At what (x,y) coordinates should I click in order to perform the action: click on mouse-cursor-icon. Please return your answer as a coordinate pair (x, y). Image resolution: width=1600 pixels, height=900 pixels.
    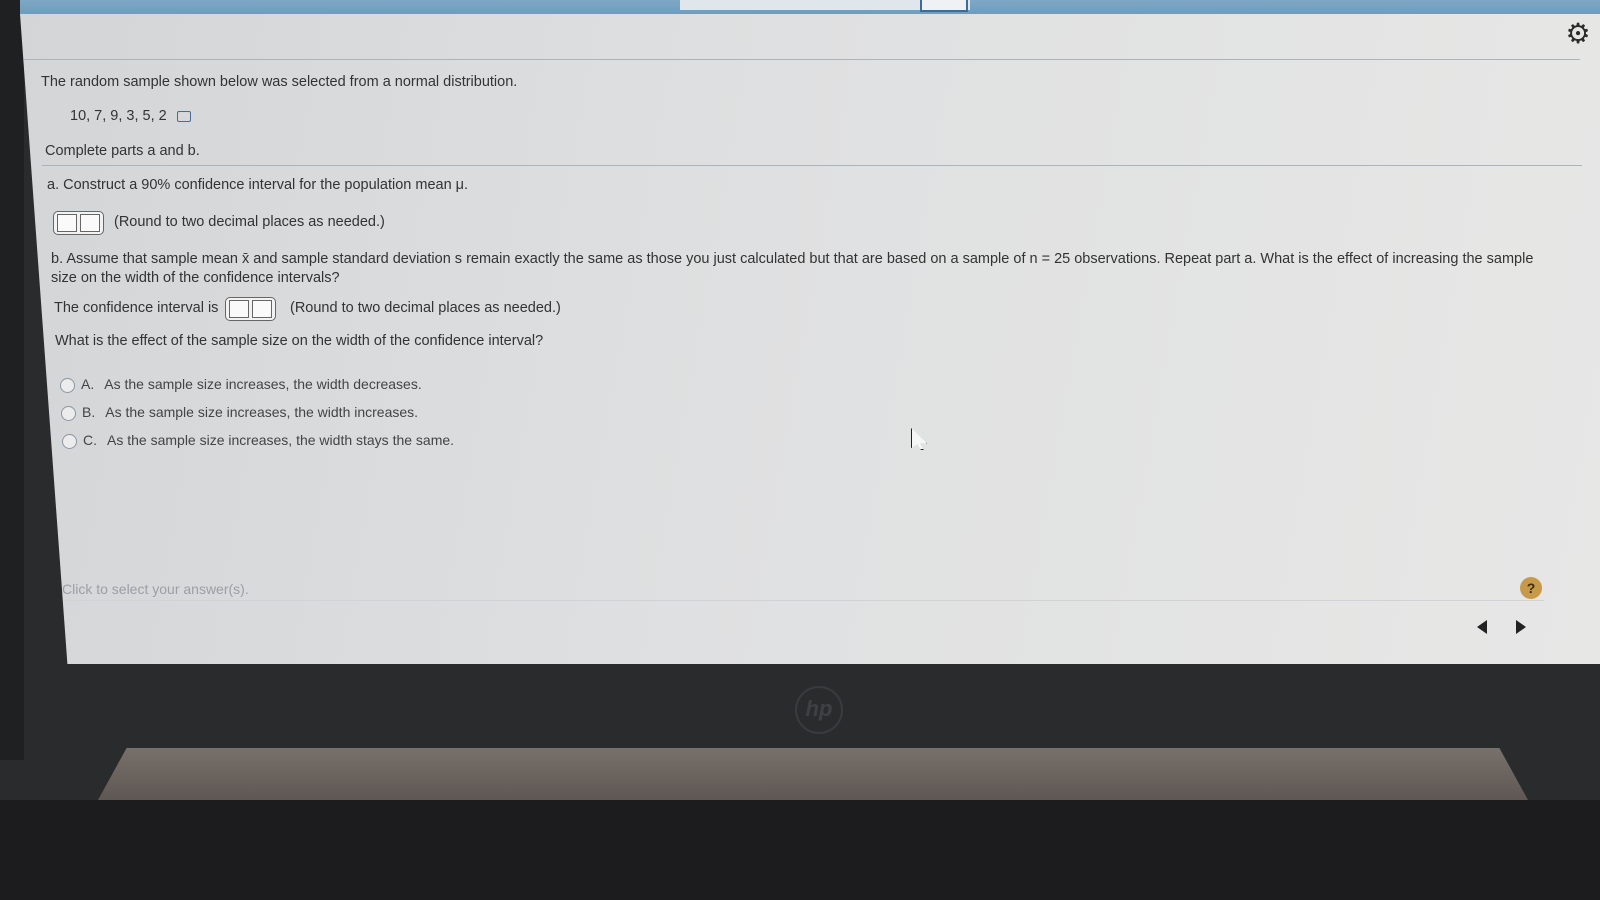
    Looking at the image, I should click on (919, 439).